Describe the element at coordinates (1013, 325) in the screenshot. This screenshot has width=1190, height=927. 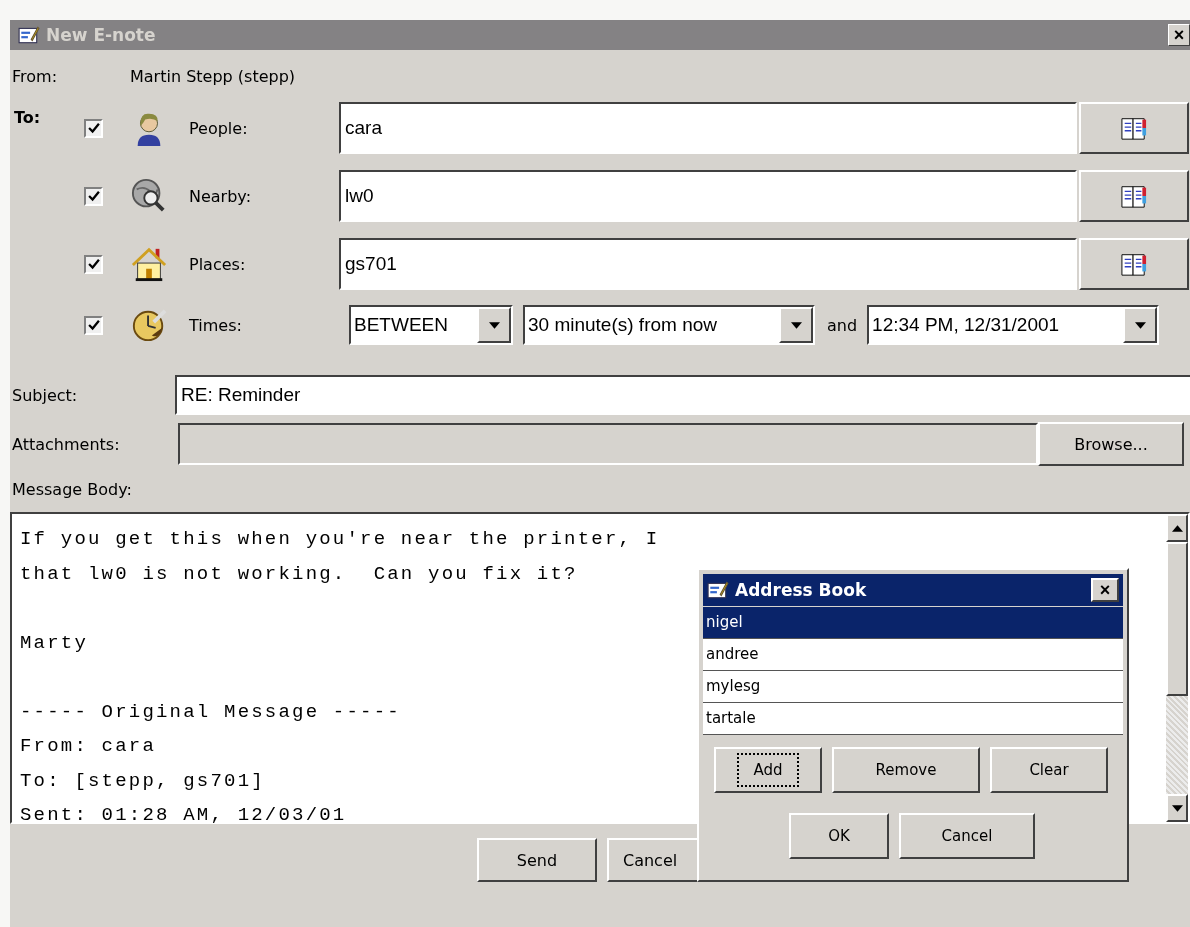
I see `end-time-dropdown: 12:34 PM, 12/31/2001` at that location.